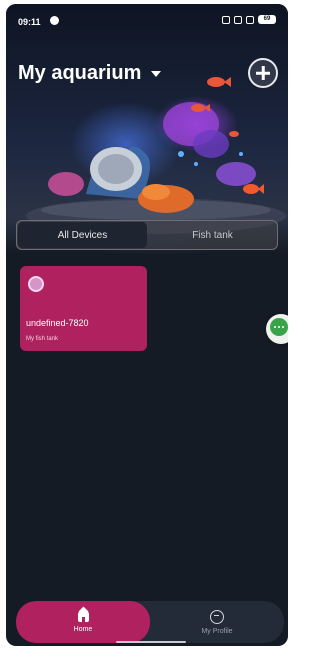  Describe the element at coordinates (29, 22) in the screenshot. I see `status-time: 09:11` at that location.